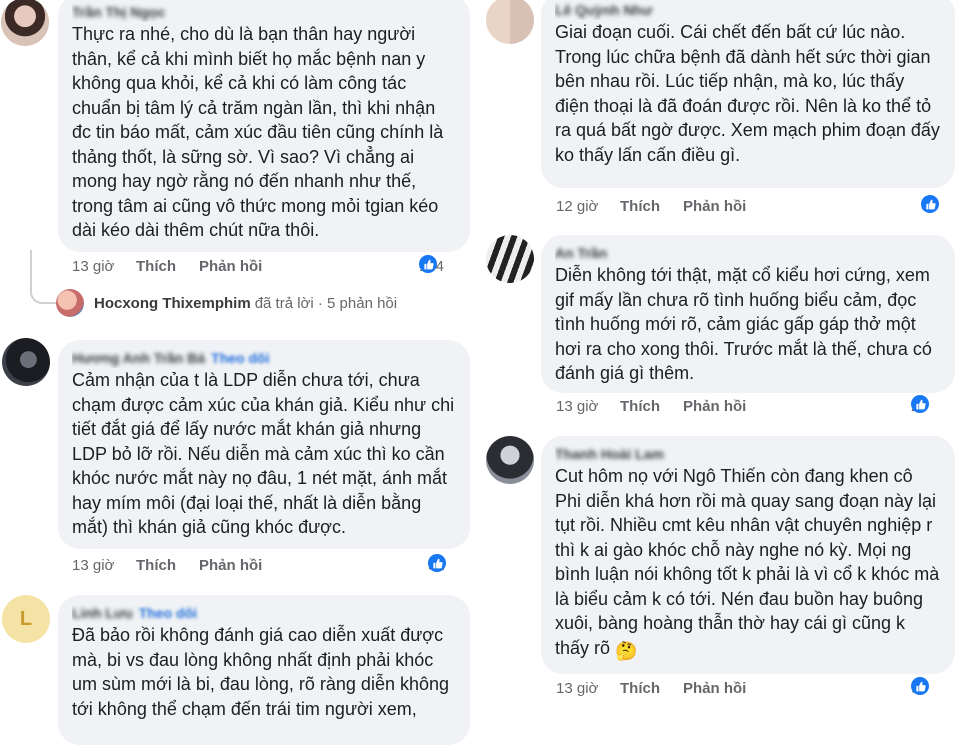  I want to click on comment-meta: 13 giờ Thích Phản hồi 26, so click(756, 407).